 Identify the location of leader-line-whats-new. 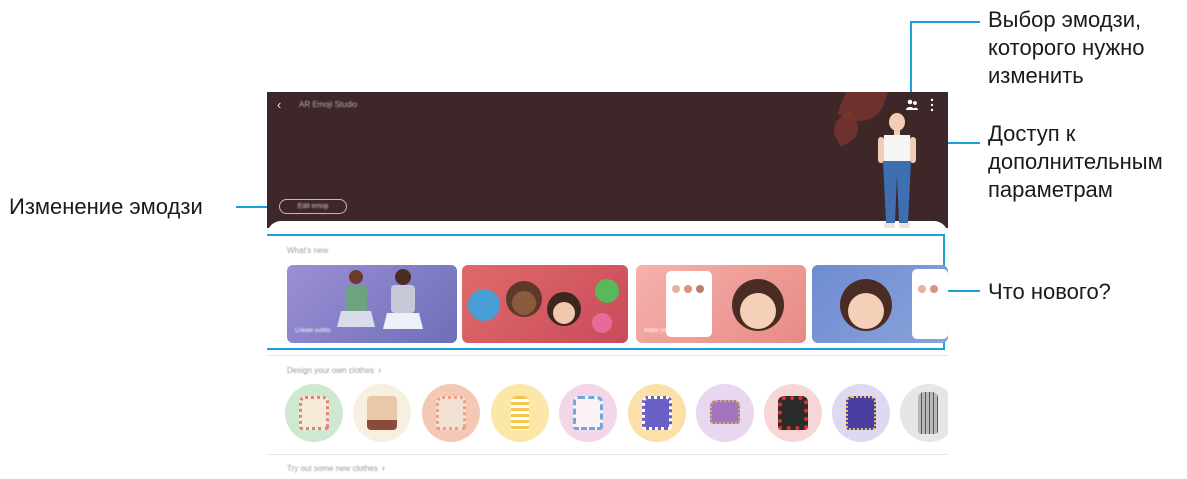
(963, 291).